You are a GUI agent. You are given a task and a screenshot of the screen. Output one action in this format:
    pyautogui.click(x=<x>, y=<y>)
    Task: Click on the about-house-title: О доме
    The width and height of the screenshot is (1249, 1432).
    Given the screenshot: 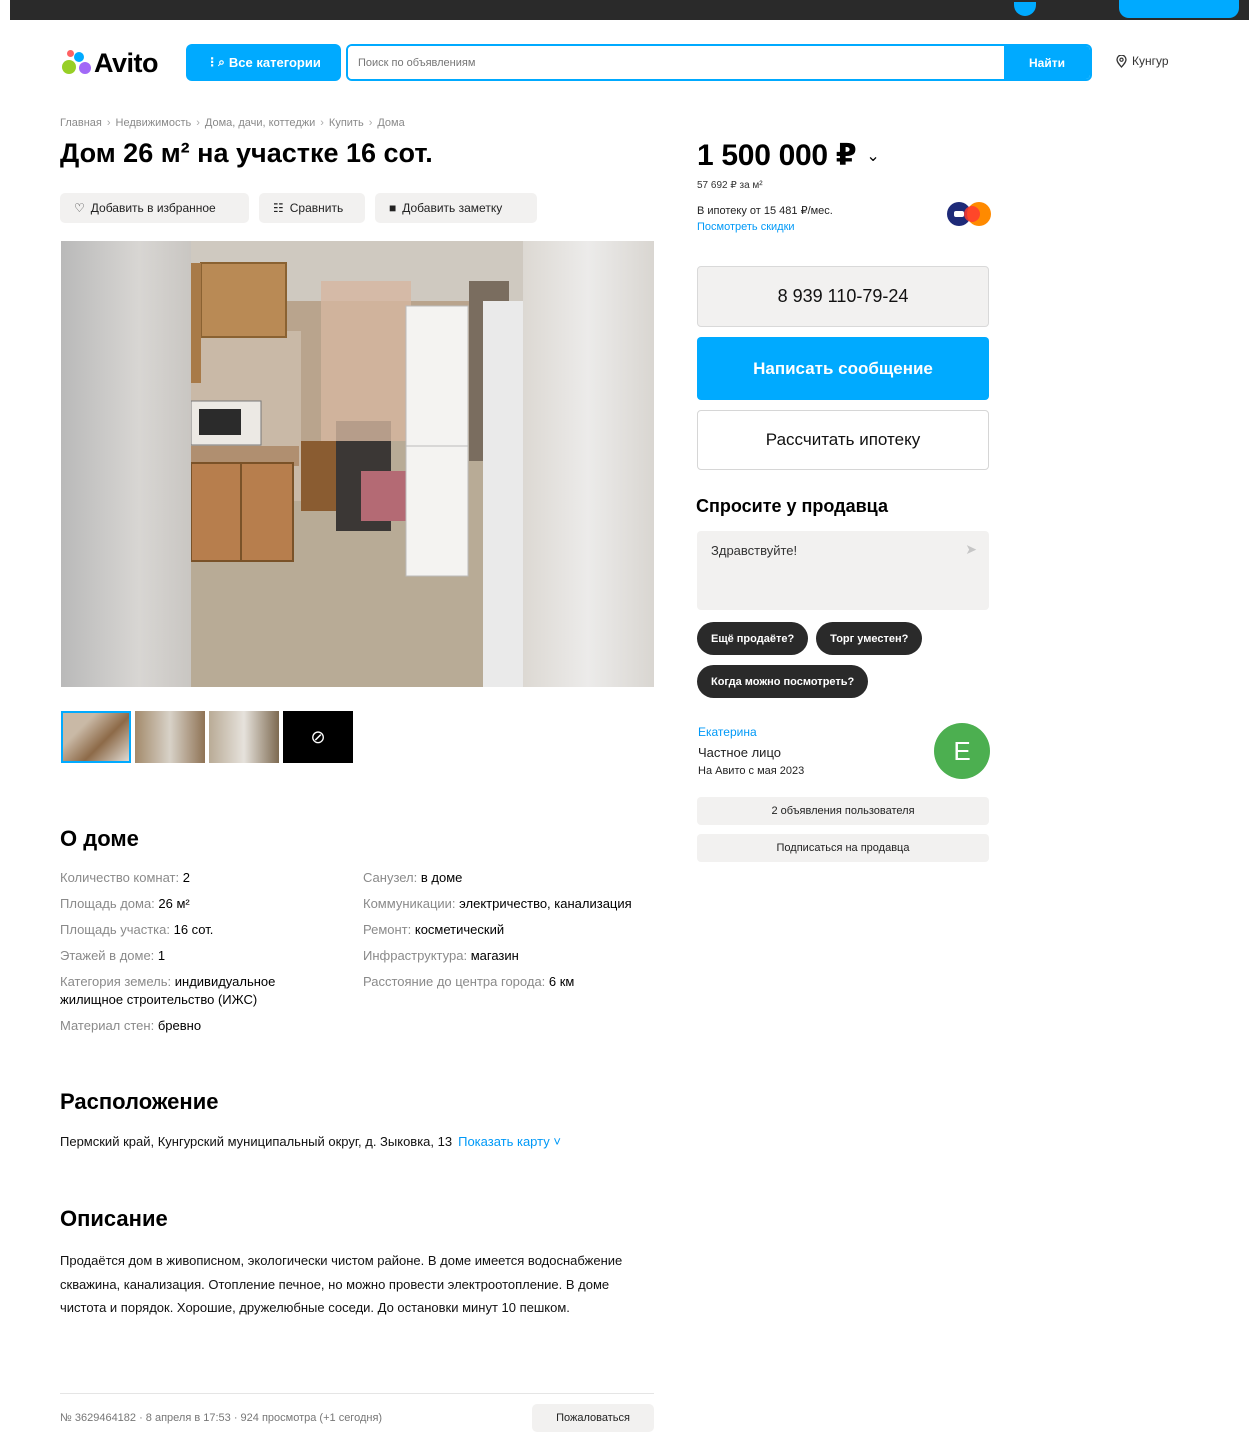 What is the action you would take?
    pyautogui.click(x=99, y=838)
    